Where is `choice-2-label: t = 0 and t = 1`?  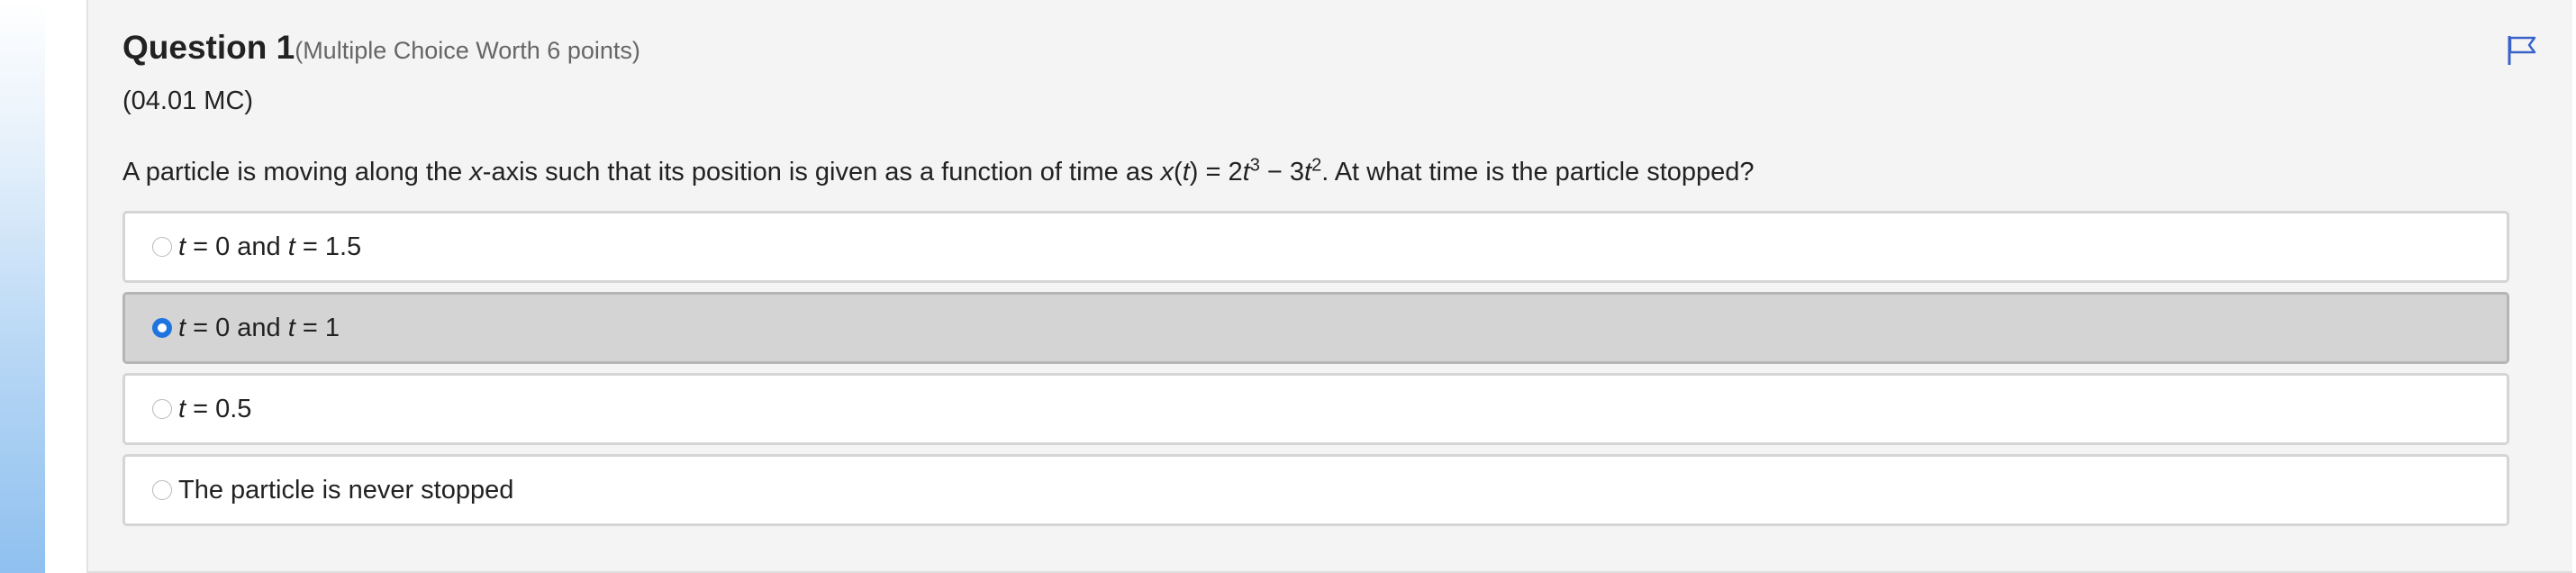 choice-2-label: t = 0 and t = 1 is located at coordinates (259, 328).